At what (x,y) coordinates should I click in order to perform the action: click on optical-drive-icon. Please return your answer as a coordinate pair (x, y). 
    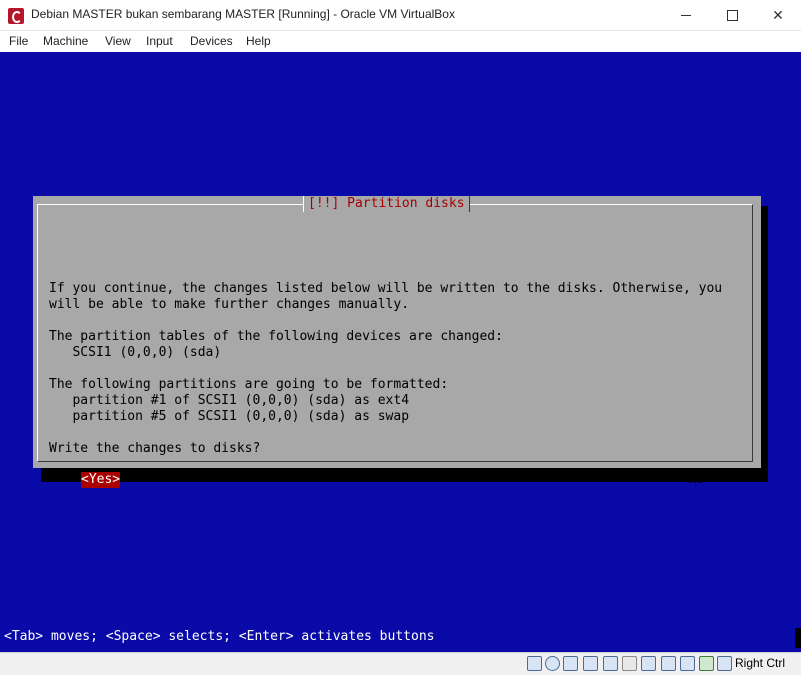
    Looking at the image, I should click on (552, 663).